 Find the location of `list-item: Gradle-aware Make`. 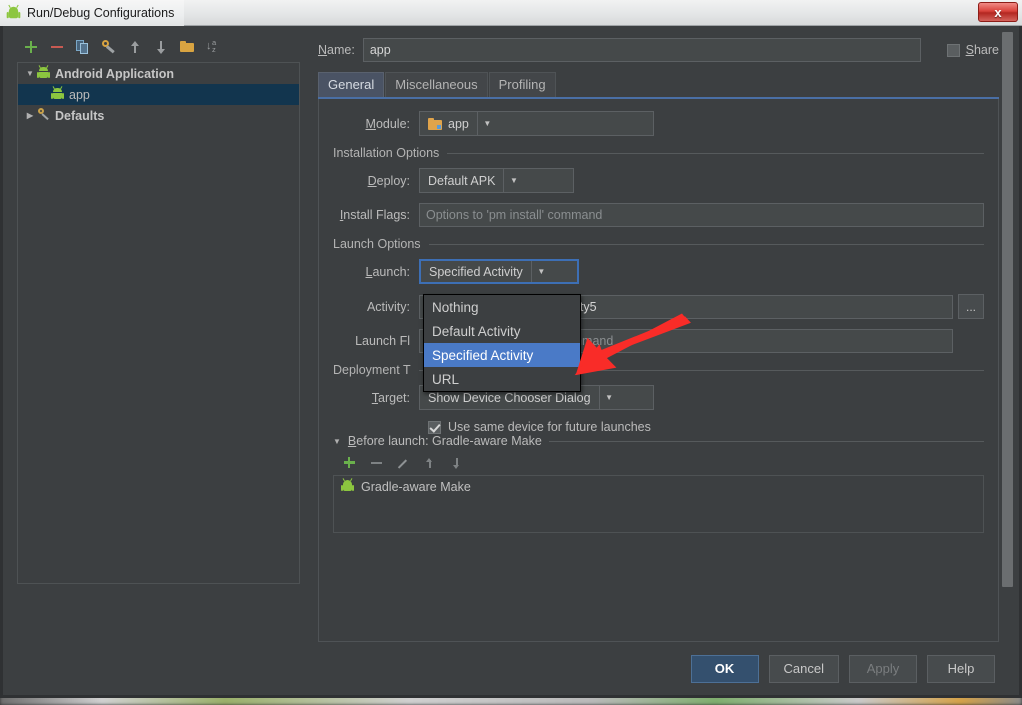

list-item: Gradle-aware Make is located at coordinates (658, 487).